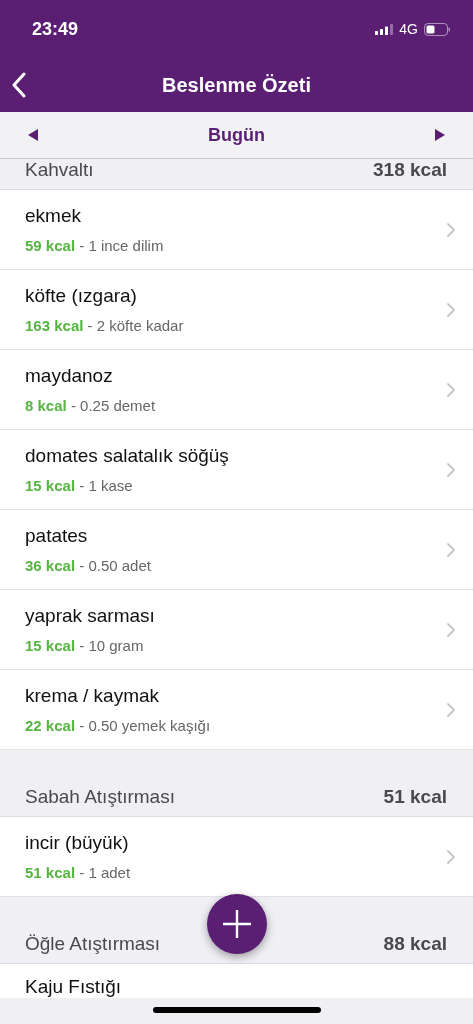 This screenshot has height=1024, width=473. What do you see at coordinates (236, 470) in the screenshot?
I see `food-row: domates salatalık söğüş 15 kcal - 1 kase` at bounding box center [236, 470].